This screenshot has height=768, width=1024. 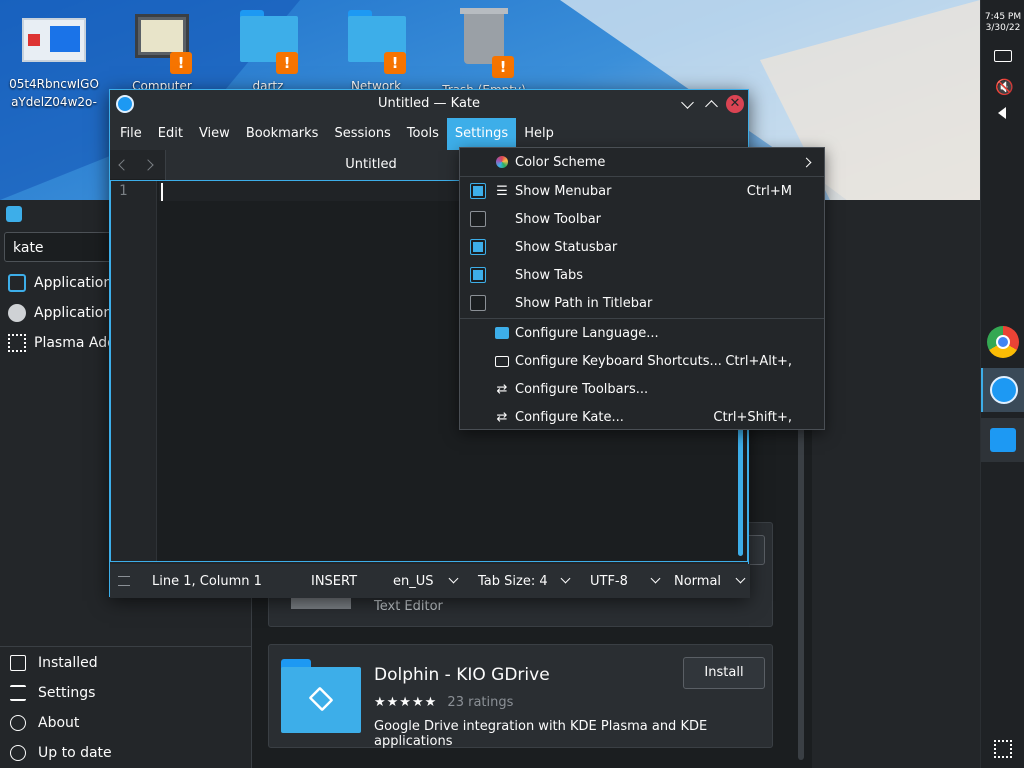 What do you see at coordinates (758, 361) in the screenshot?
I see `shortcut-label: Ctrl+Alt+,` at bounding box center [758, 361].